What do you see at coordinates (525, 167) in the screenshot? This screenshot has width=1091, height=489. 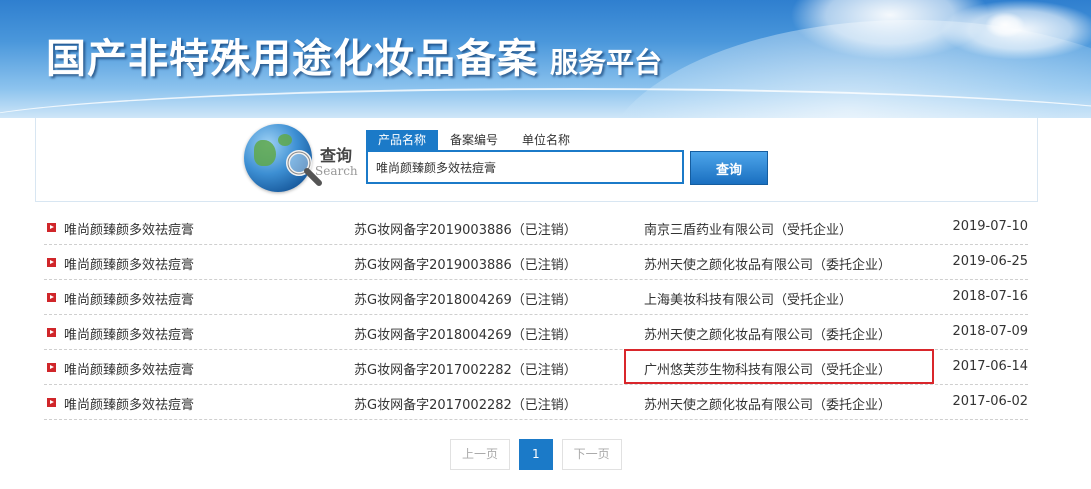 I see `search-input` at bounding box center [525, 167].